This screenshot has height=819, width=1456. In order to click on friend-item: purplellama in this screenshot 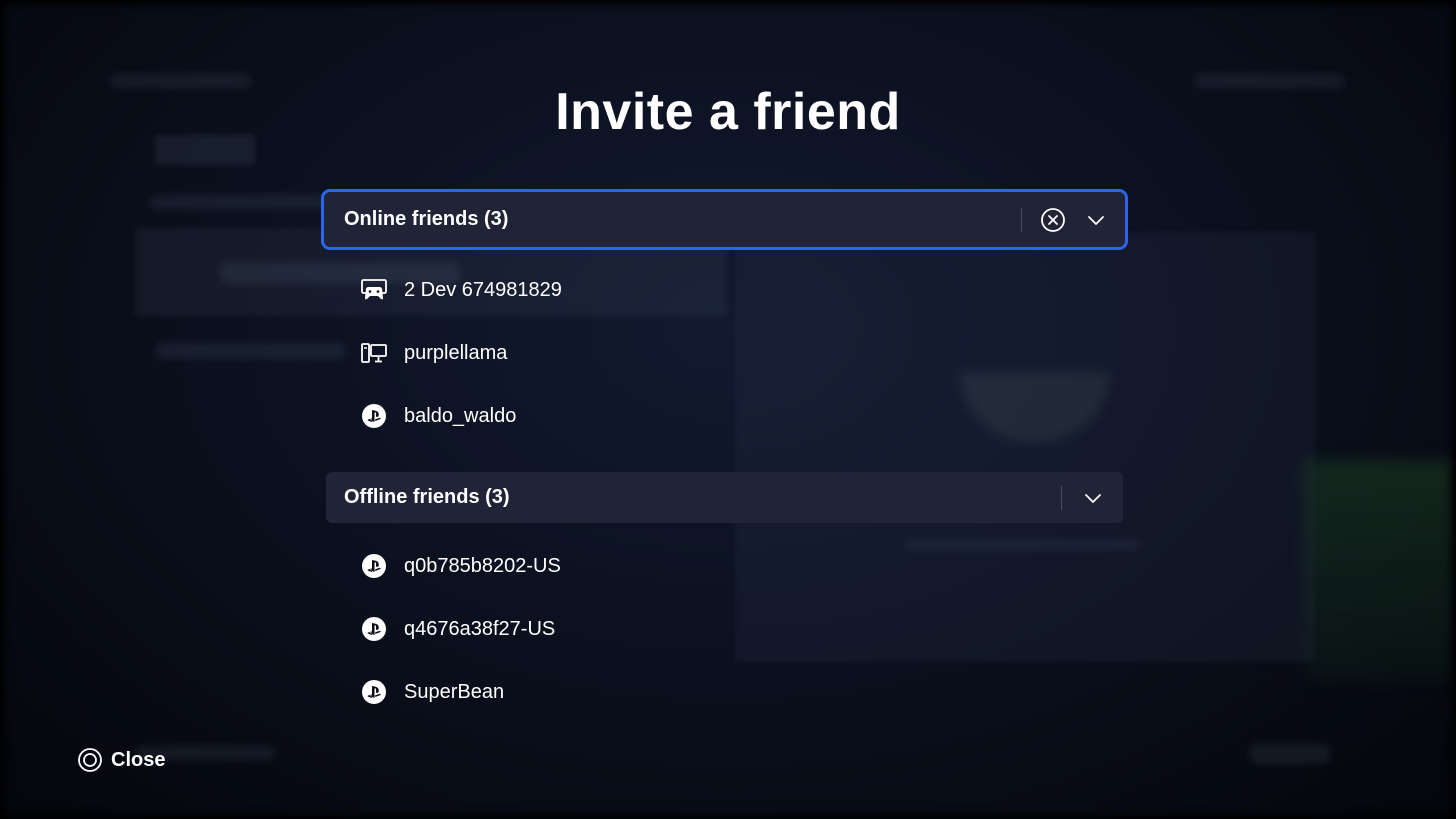, I will do `click(433, 353)`.